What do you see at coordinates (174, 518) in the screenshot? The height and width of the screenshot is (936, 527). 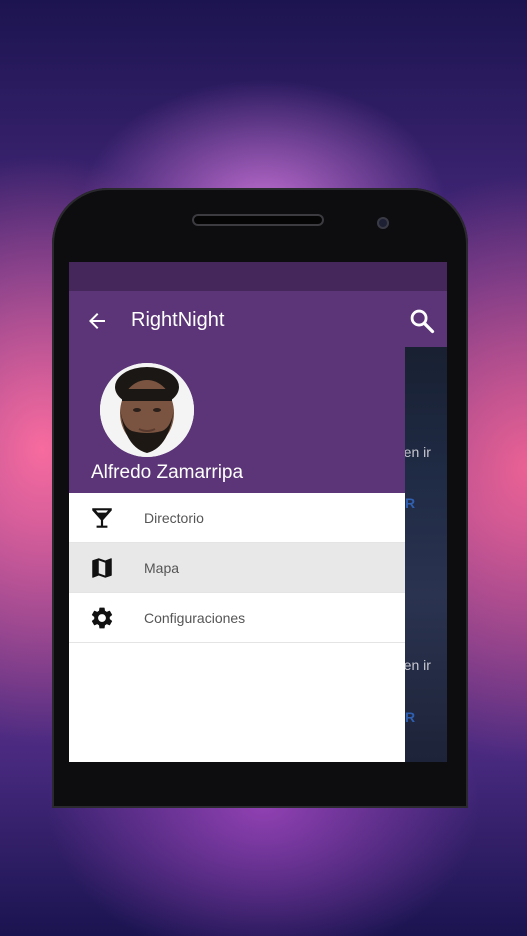 I see `menu-item-label: Directorio` at bounding box center [174, 518].